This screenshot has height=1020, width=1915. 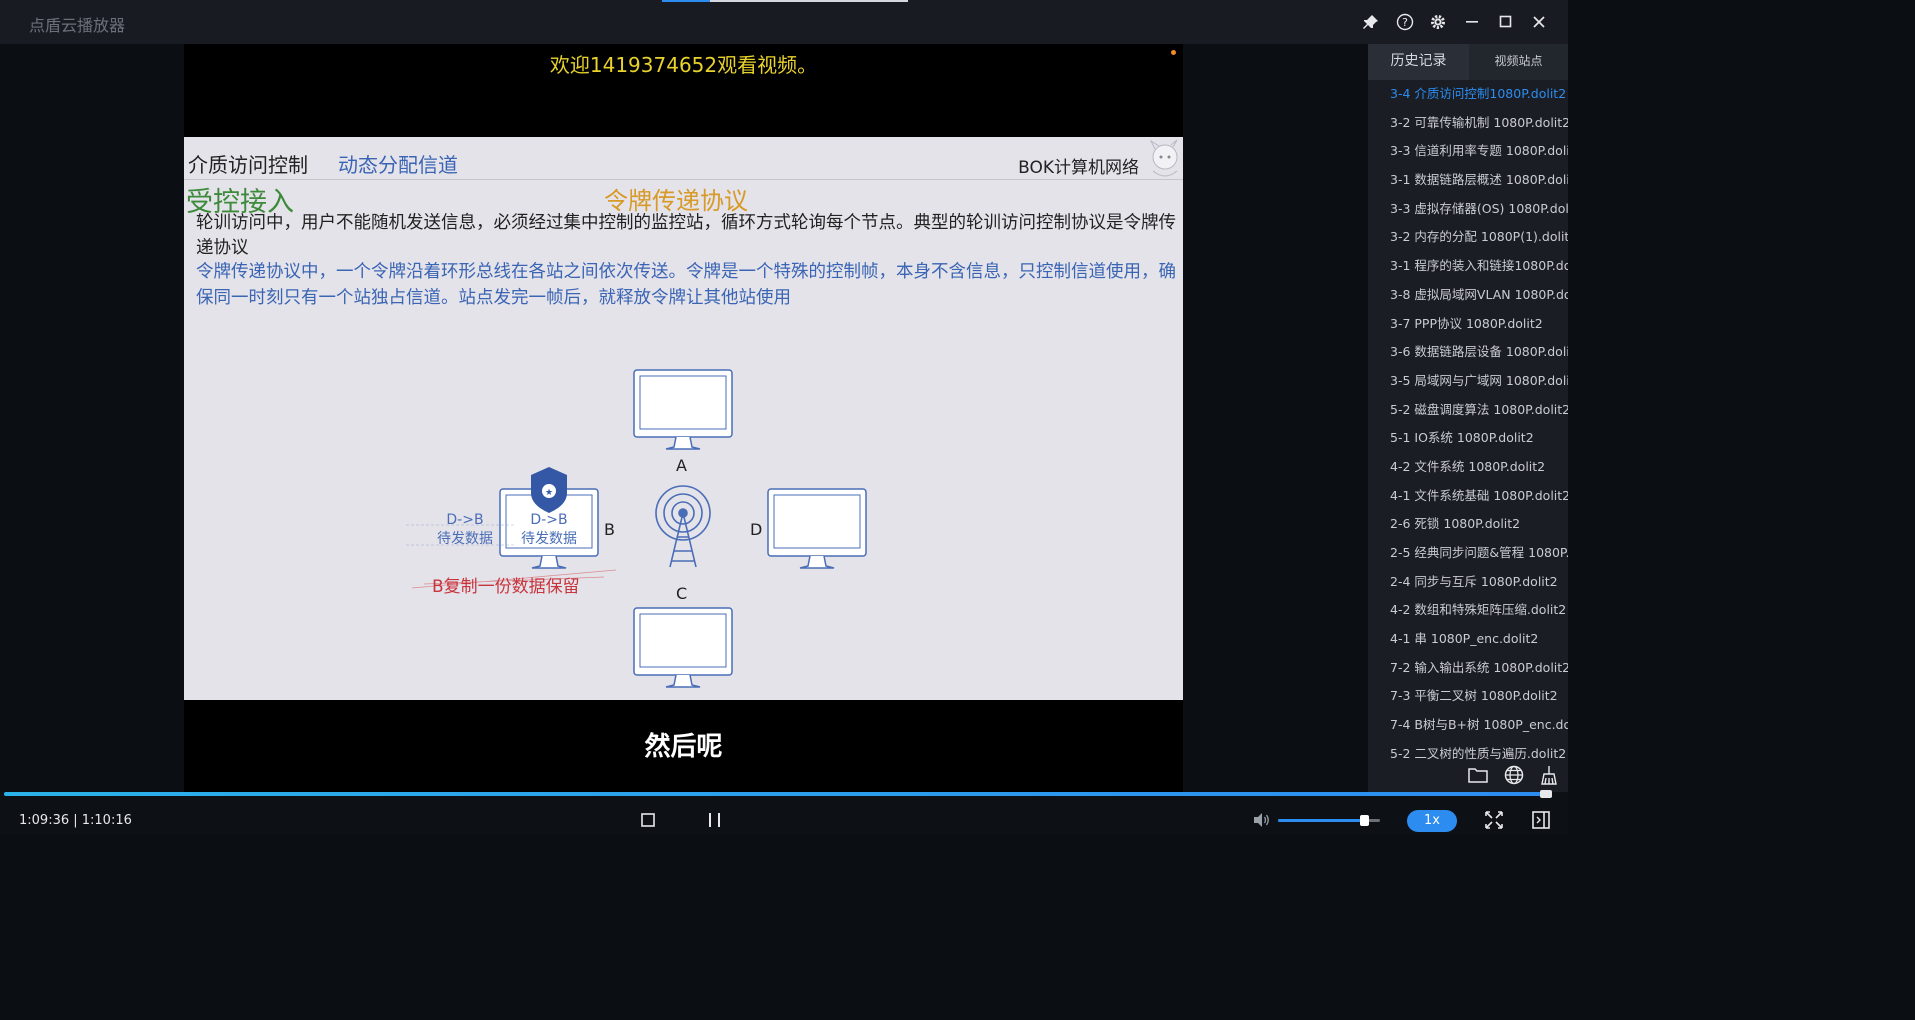 I want to click on fullscreen-icon, so click(x=1494, y=820).